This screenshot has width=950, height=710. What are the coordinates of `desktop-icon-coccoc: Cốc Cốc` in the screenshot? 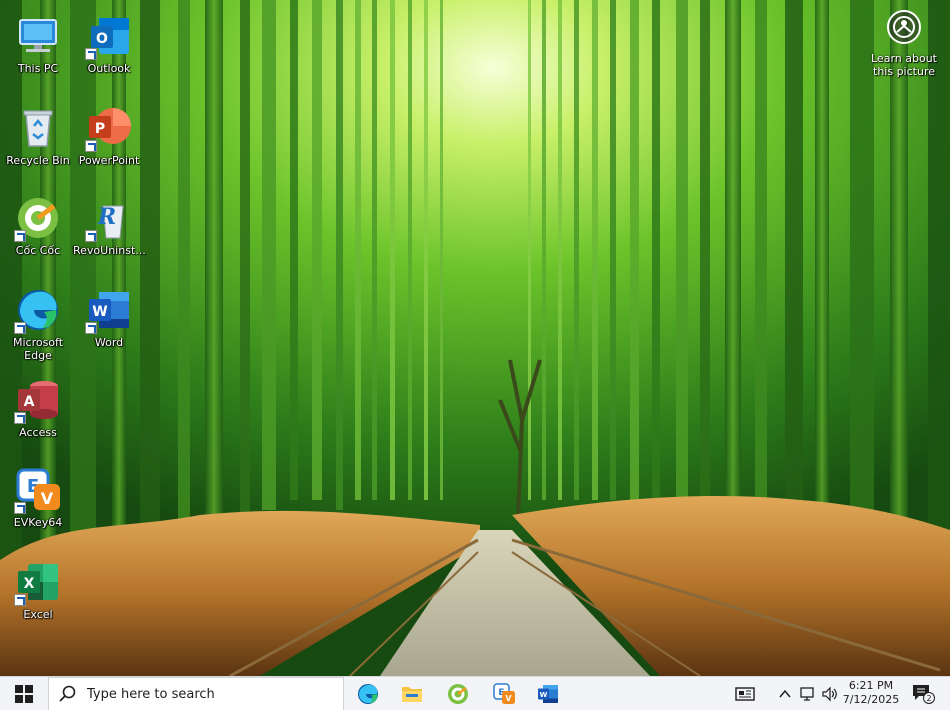 It's located at (38, 231).